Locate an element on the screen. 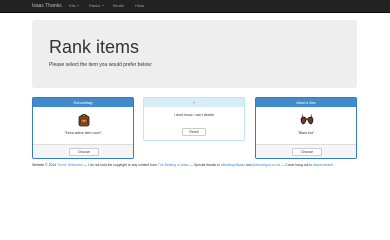  item-footer-right: Choose is located at coordinates (306, 151).